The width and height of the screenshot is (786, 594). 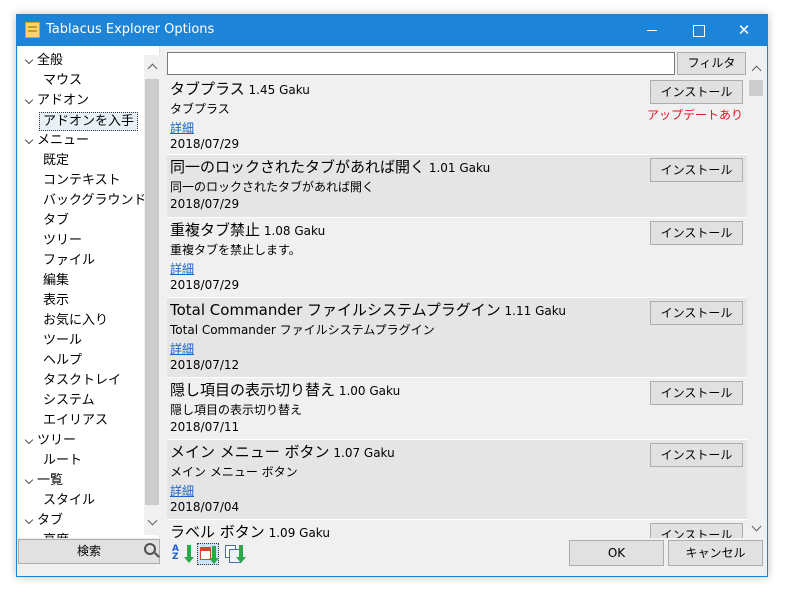 I want to click on tree-item-label: 高度, so click(x=56, y=534).